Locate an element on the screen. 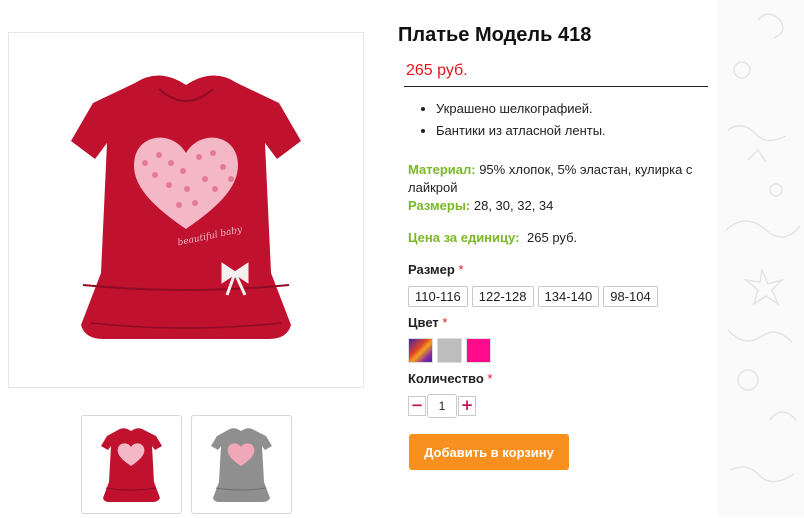  thumbnail-gray-dress is located at coordinates (241, 464).